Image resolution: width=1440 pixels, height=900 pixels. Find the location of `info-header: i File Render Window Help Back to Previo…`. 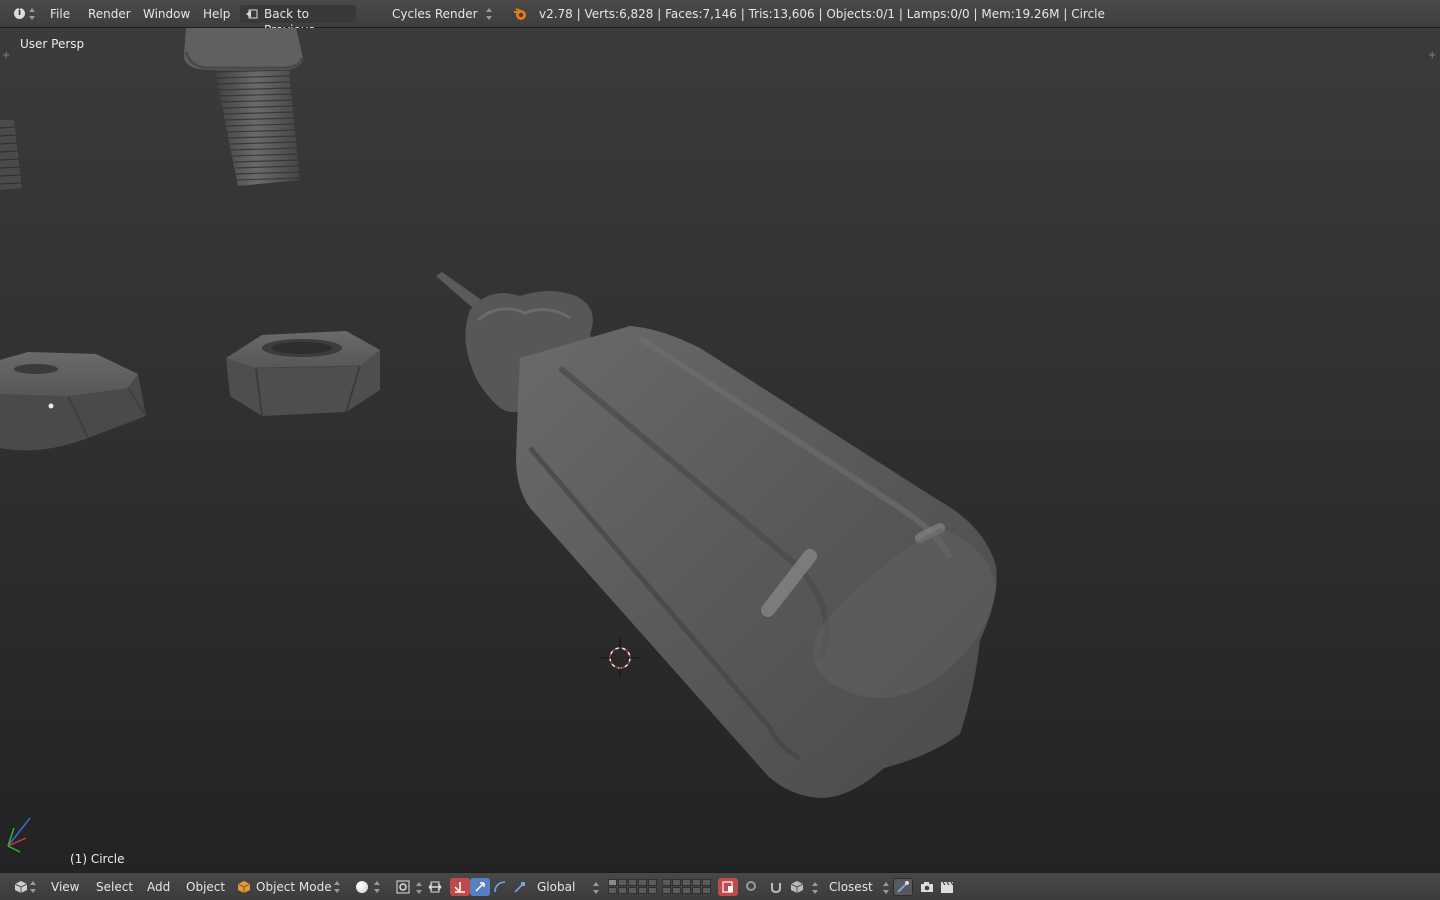

info-header: i File Render Window Help Back to Previo… is located at coordinates (720, 18).